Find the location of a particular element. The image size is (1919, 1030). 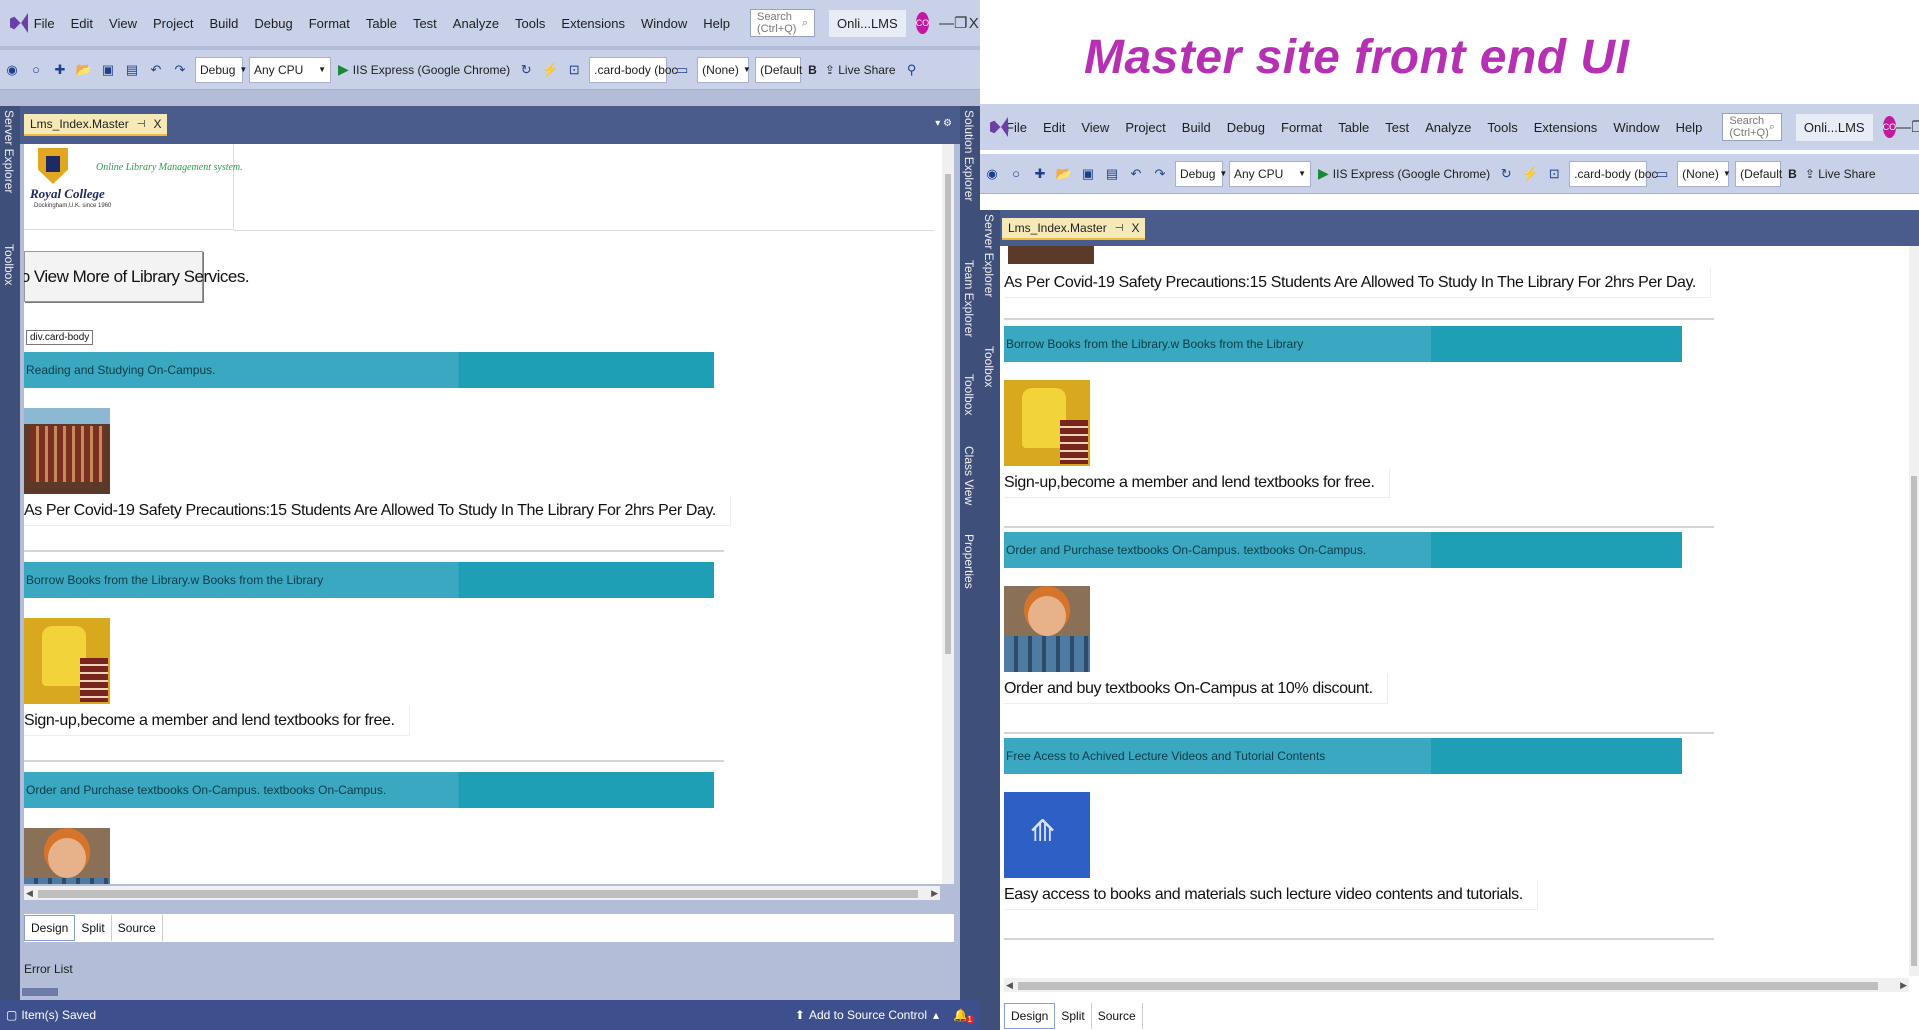

new-item-icon: ✚ is located at coordinates (60, 70).